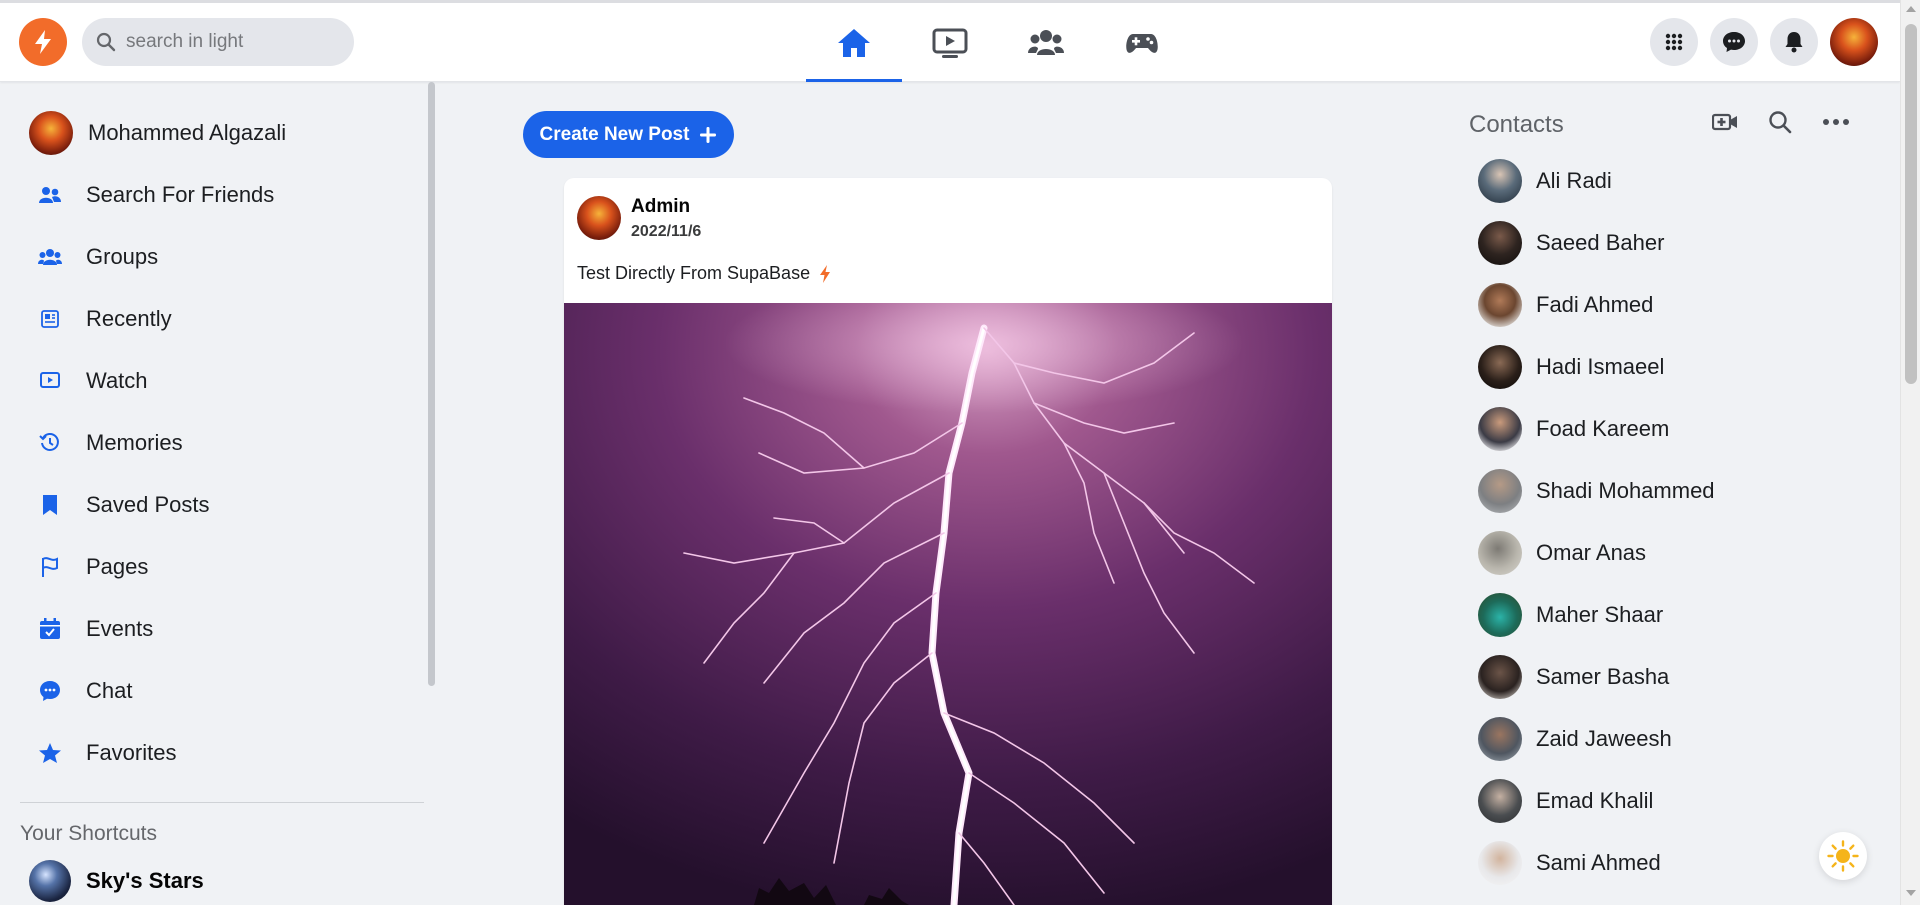  What do you see at coordinates (50, 629) in the screenshot?
I see `calendar-icon` at bounding box center [50, 629].